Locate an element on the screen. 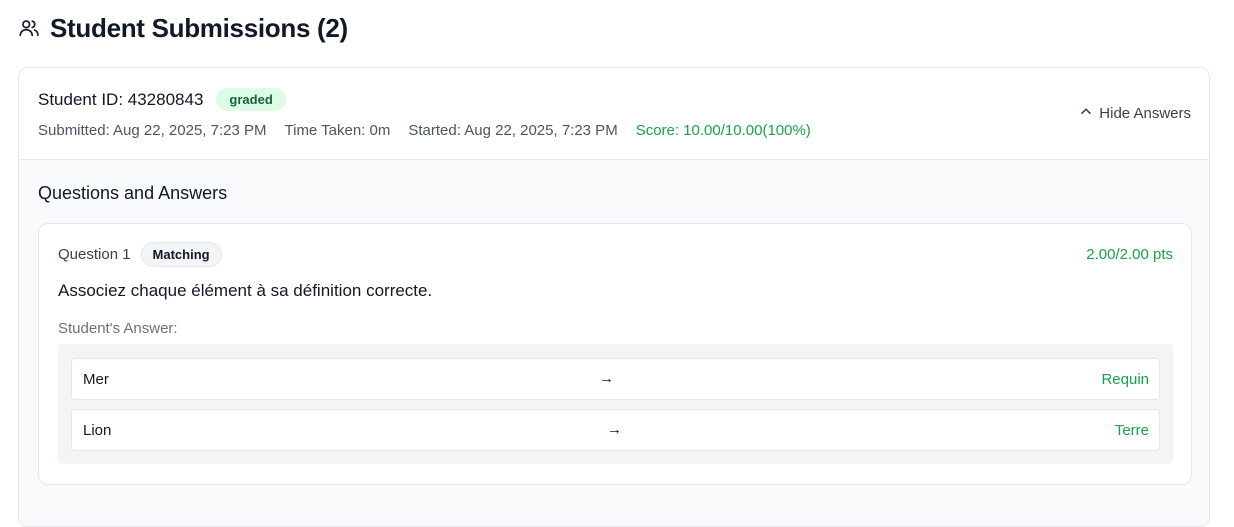 This screenshot has width=1234, height=527. student-id: Student ID: 43280843 is located at coordinates (121, 99).